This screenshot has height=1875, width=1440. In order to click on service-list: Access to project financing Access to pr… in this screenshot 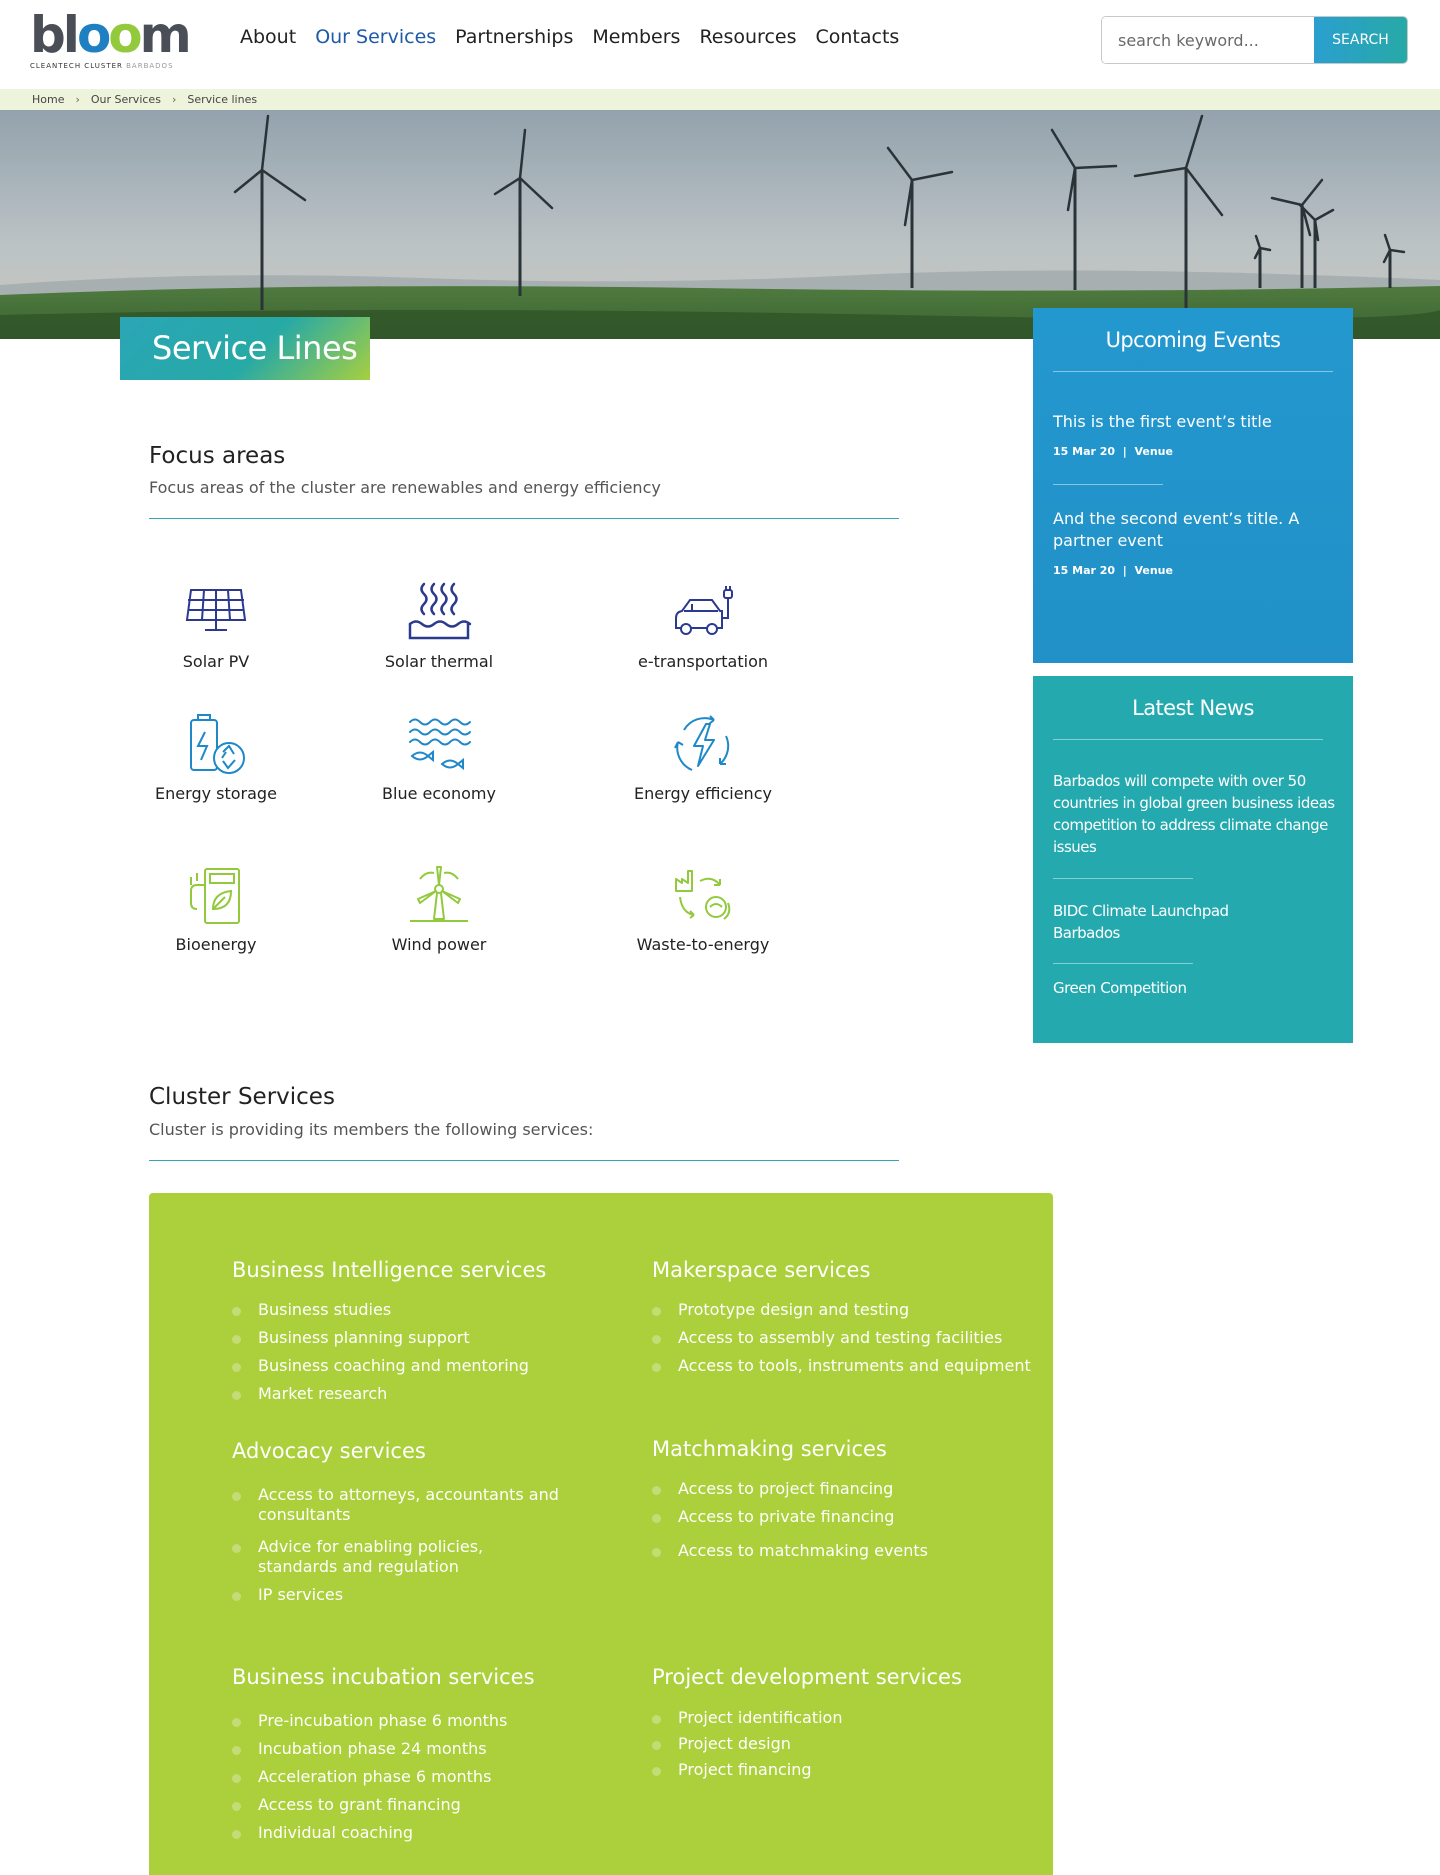, I will do `click(790, 1520)`.